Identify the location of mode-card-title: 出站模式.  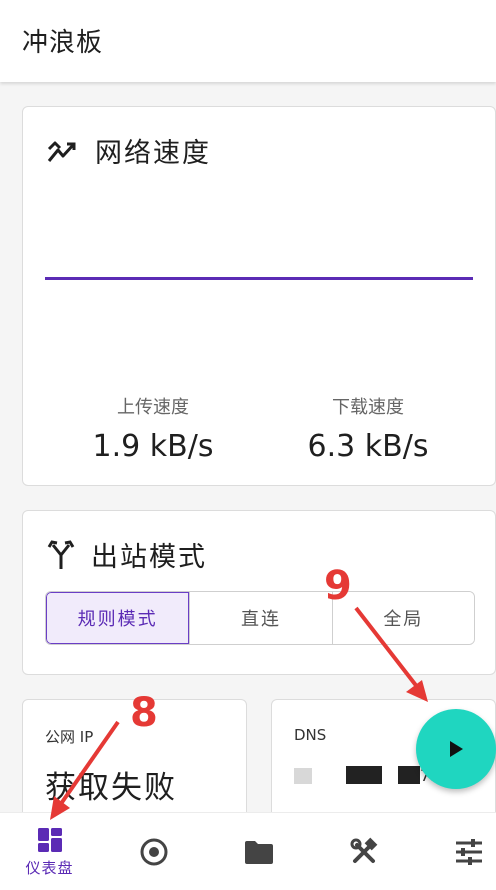
(149, 557).